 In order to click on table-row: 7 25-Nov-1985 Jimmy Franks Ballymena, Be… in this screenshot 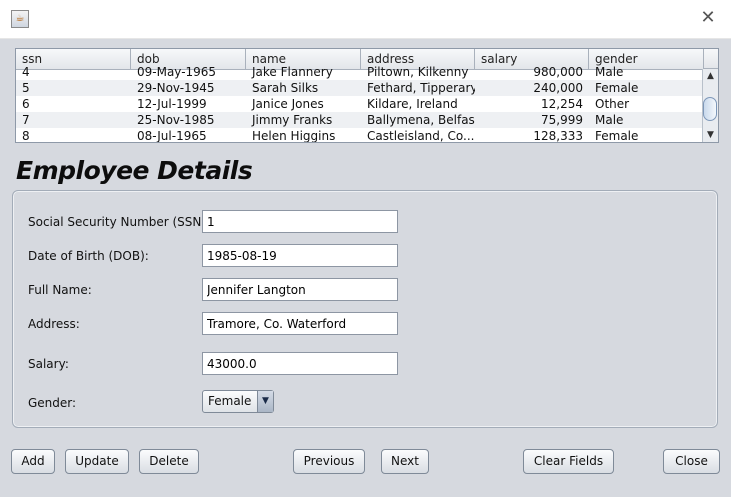, I will do `click(360, 120)`.